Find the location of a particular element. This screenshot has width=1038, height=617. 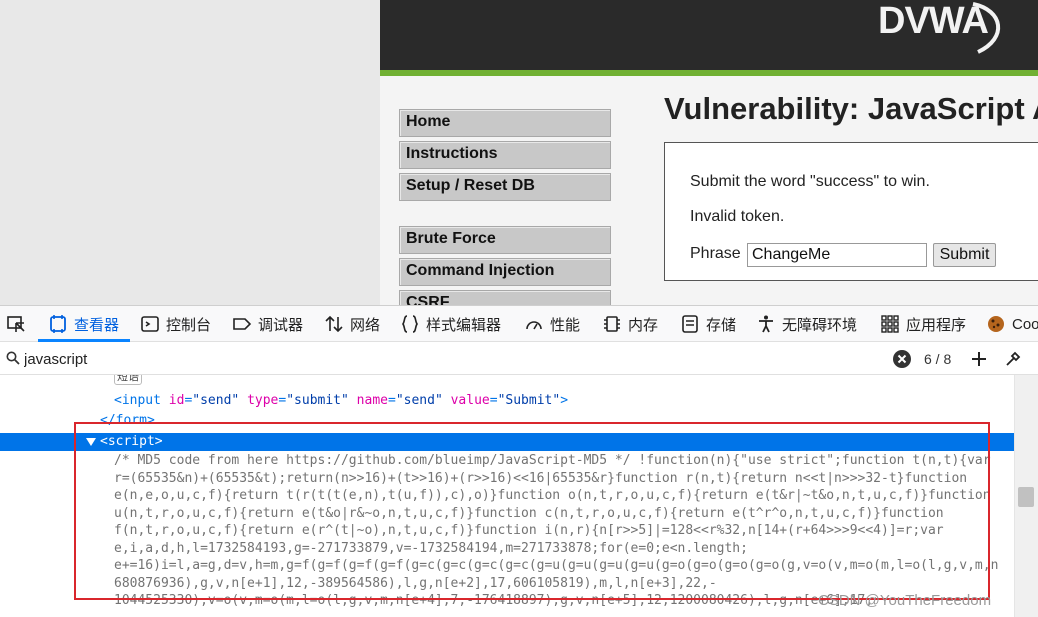

dvwa-logo: DVWA is located at coordinates (948, 31).